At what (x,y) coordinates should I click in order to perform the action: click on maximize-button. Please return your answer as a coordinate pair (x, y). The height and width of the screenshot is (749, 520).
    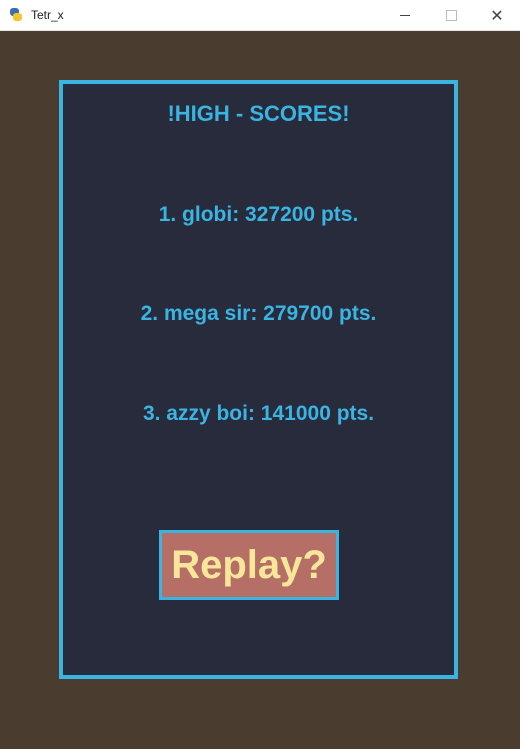
    Looking at the image, I should click on (451, 15).